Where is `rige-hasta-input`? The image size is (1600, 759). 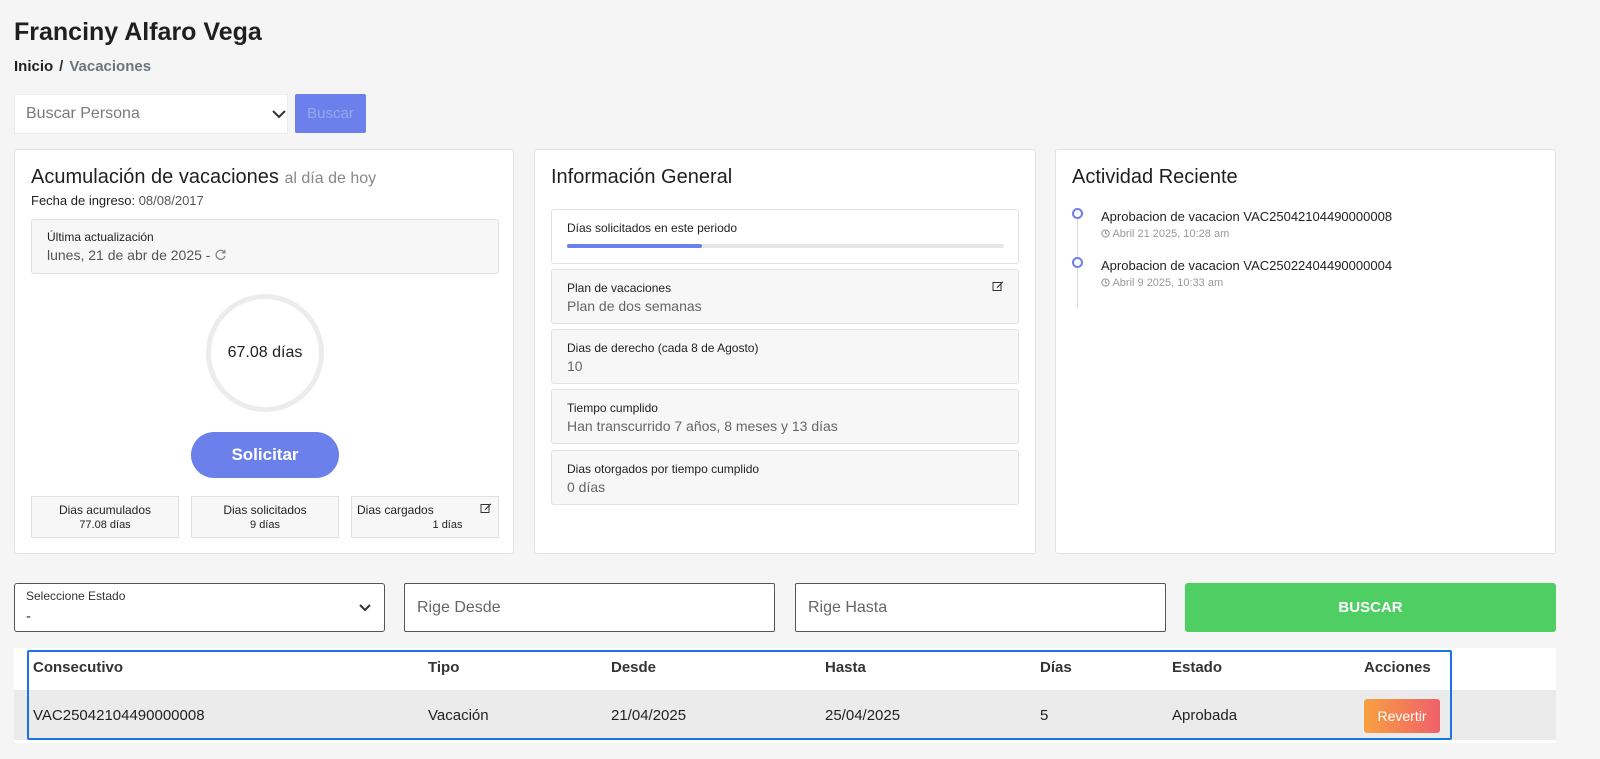 rige-hasta-input is located at coordinates (980, 607).